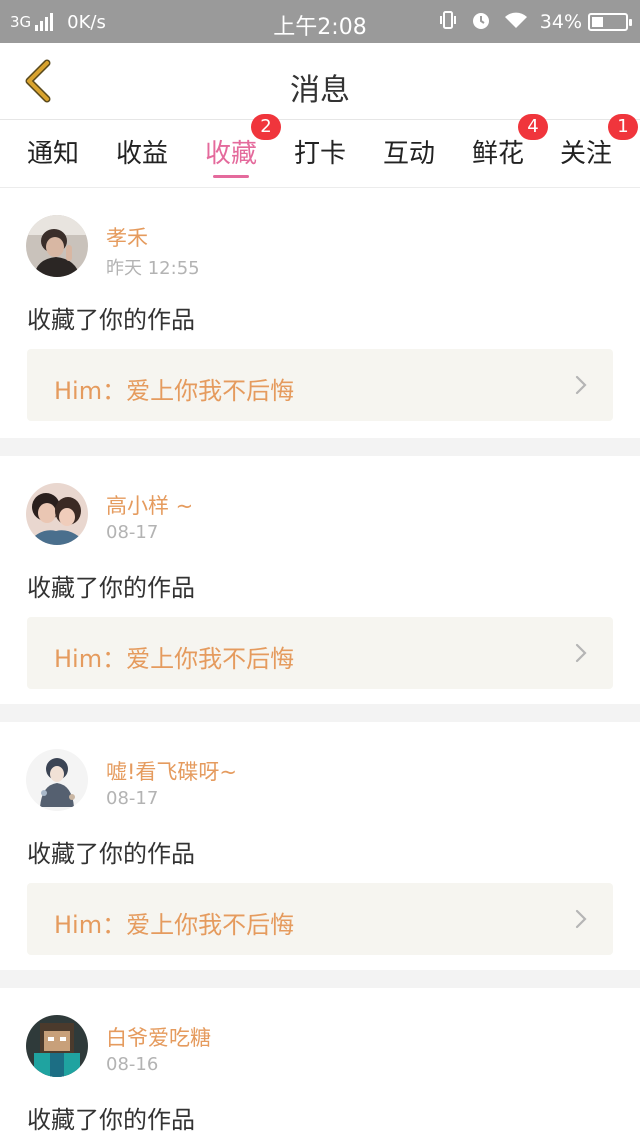 The image size is (640, 1138). I want to click on username: 白爷爱吃糖, so click(158, 1037).